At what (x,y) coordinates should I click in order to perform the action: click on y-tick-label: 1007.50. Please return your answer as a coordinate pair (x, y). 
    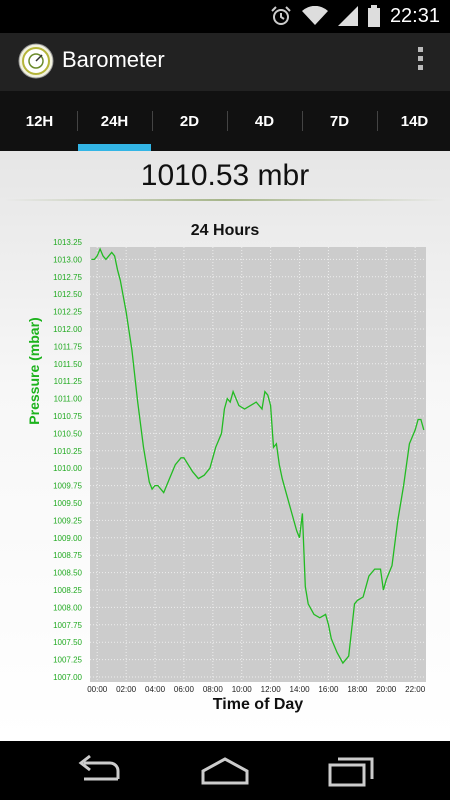
    Looking at the image, I should click on (67, 642).